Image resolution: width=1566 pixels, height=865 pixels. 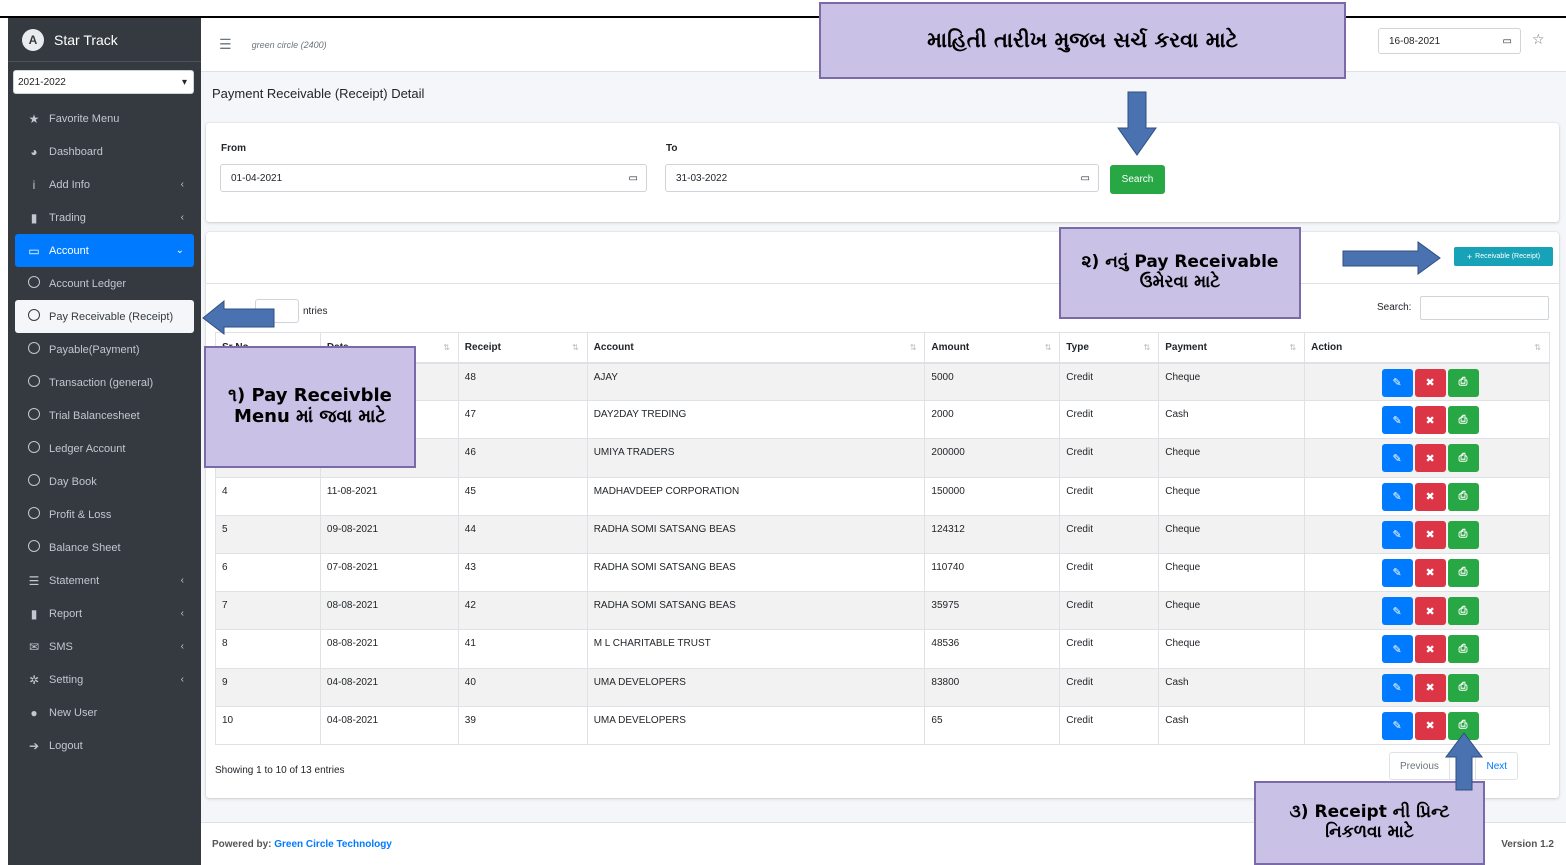 What do you see at coordinates (238, 317) in the screenshot?
I see `arrow-left-menu` at bounding box center [238, 317].